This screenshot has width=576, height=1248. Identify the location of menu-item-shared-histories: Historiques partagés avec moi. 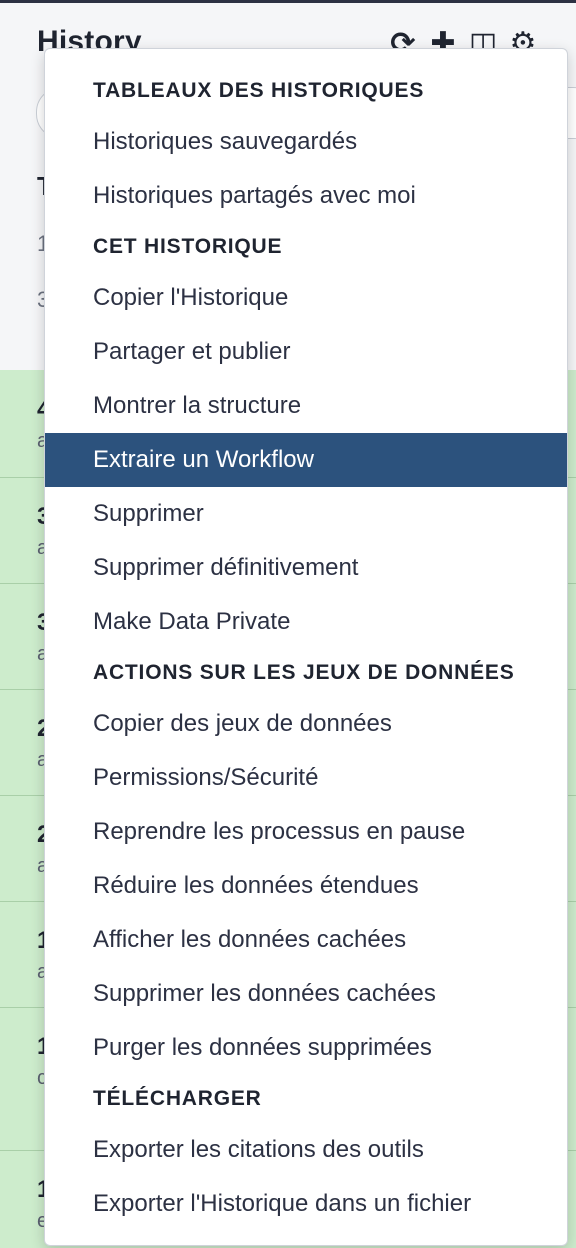
(306, 196).